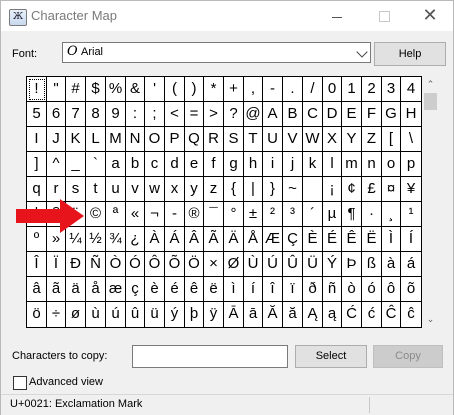 Image resolution: width=454 pixels, height=415 pixels. What do you see at coordinates (372, 114) in the screenshot?
I see `character-cell: F` at bounding box center [372, 114].